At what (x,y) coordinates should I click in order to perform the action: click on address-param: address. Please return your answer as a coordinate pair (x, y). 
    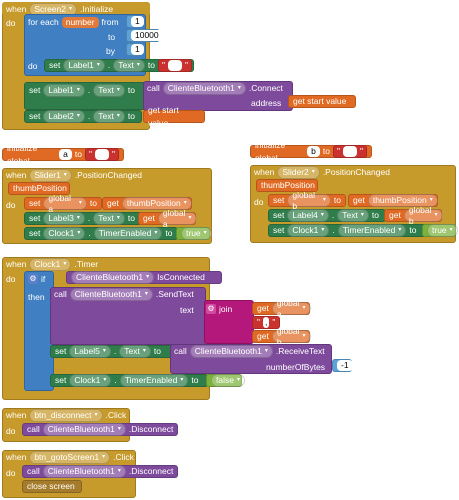
    Looking at the image, I should click on (266, 103).